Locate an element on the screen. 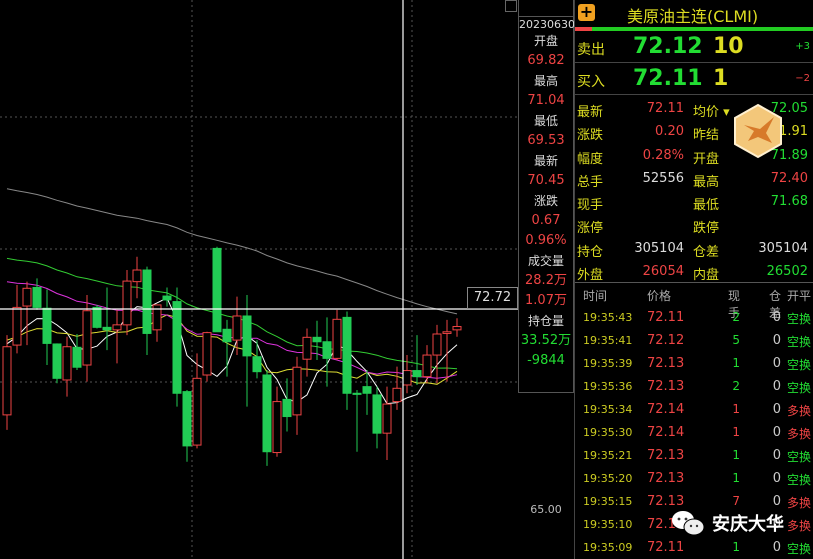 The width and height of the screenshot is (813, 559). info-label: 最高 is located at coordinates (545, 81).